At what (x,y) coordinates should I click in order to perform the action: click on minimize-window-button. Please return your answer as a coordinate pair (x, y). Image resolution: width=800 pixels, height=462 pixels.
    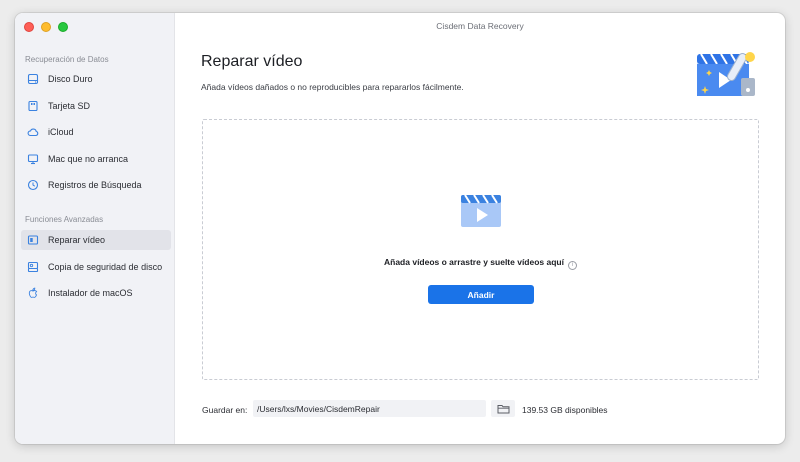
    Looking at the image, I should click on (46, 27).